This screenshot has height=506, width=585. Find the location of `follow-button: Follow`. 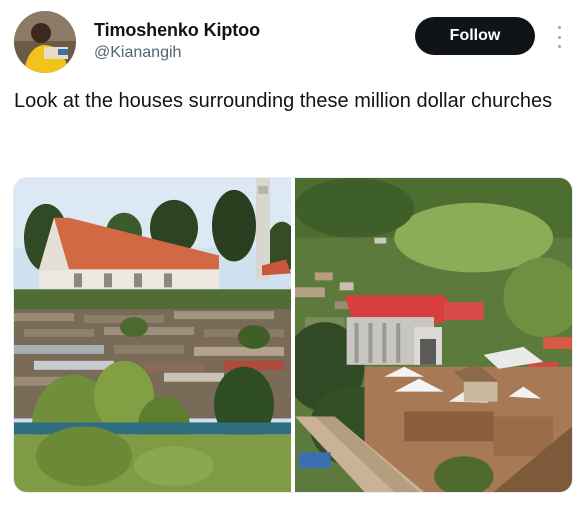

follow-button: Follow is located at coordinates (475, 36).